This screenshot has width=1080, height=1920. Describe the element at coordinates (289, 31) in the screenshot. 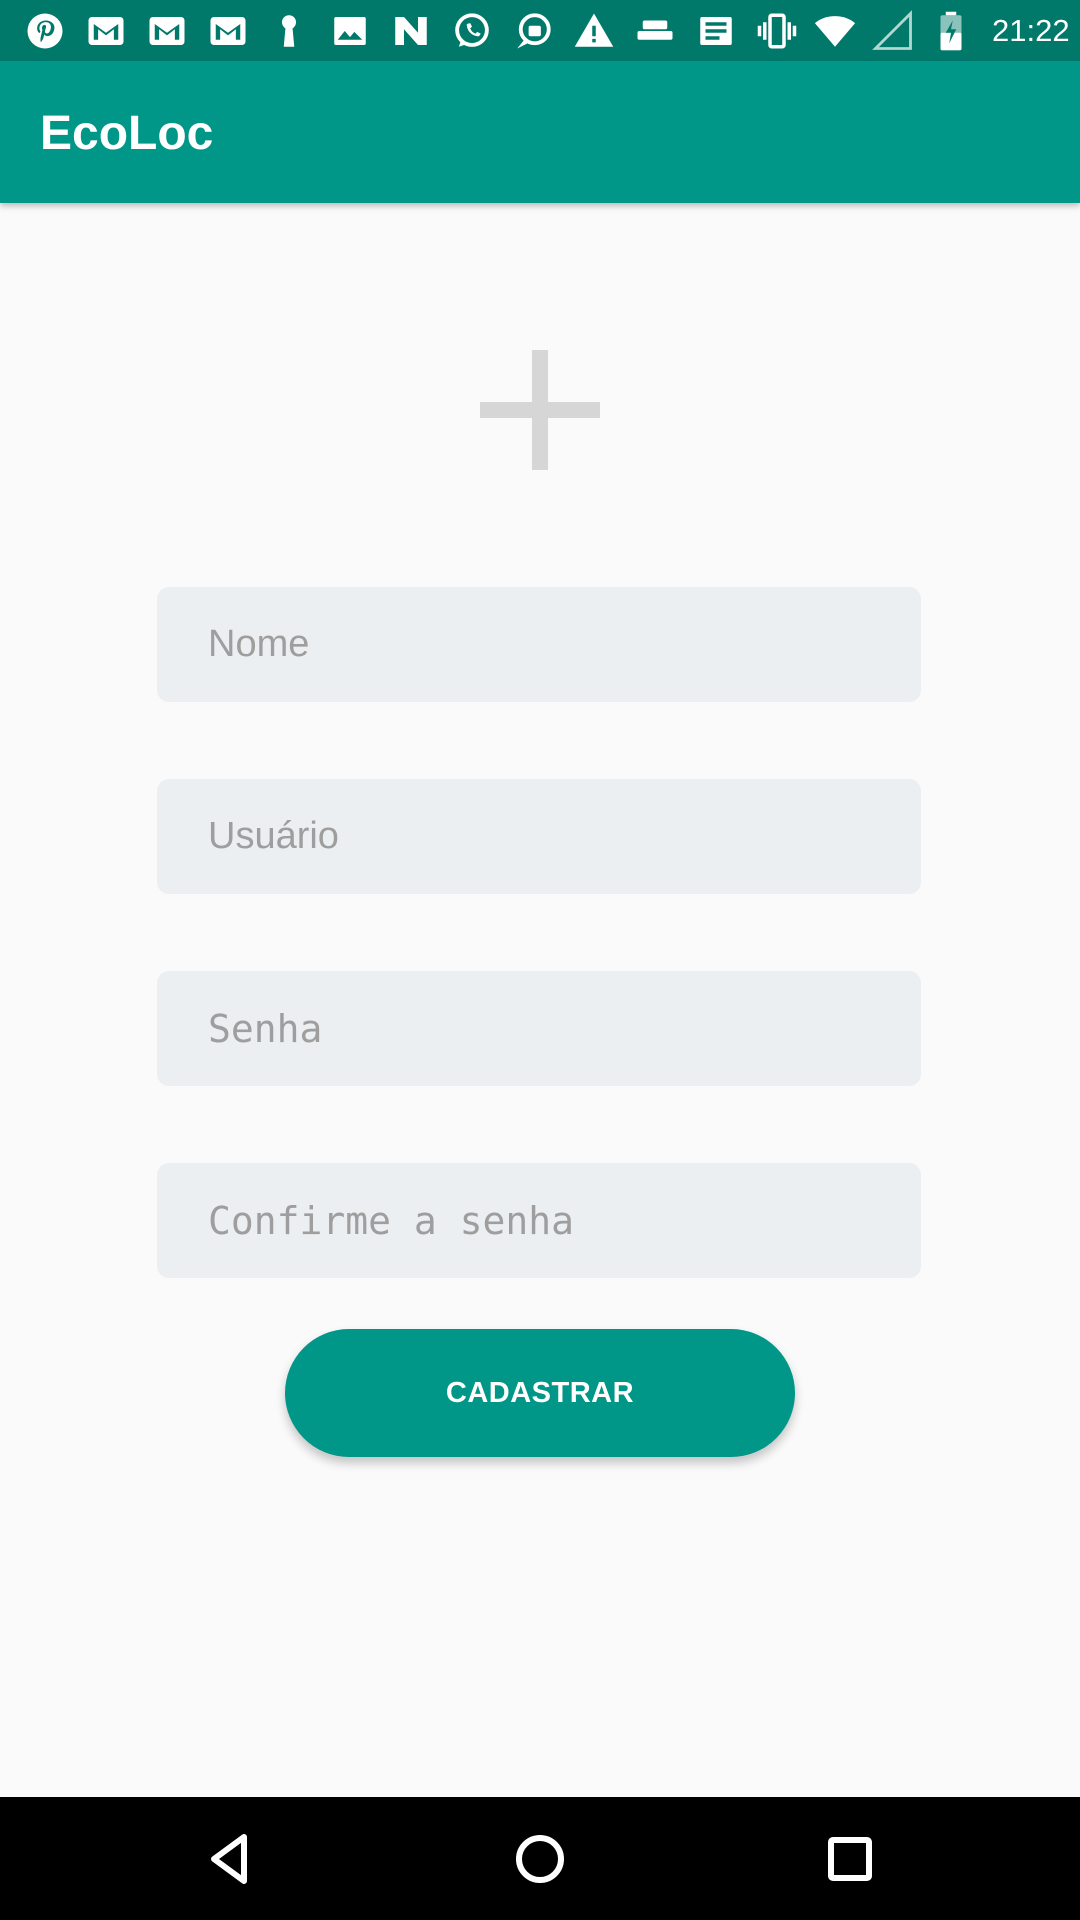

I see `keyhole-icon` at that location.